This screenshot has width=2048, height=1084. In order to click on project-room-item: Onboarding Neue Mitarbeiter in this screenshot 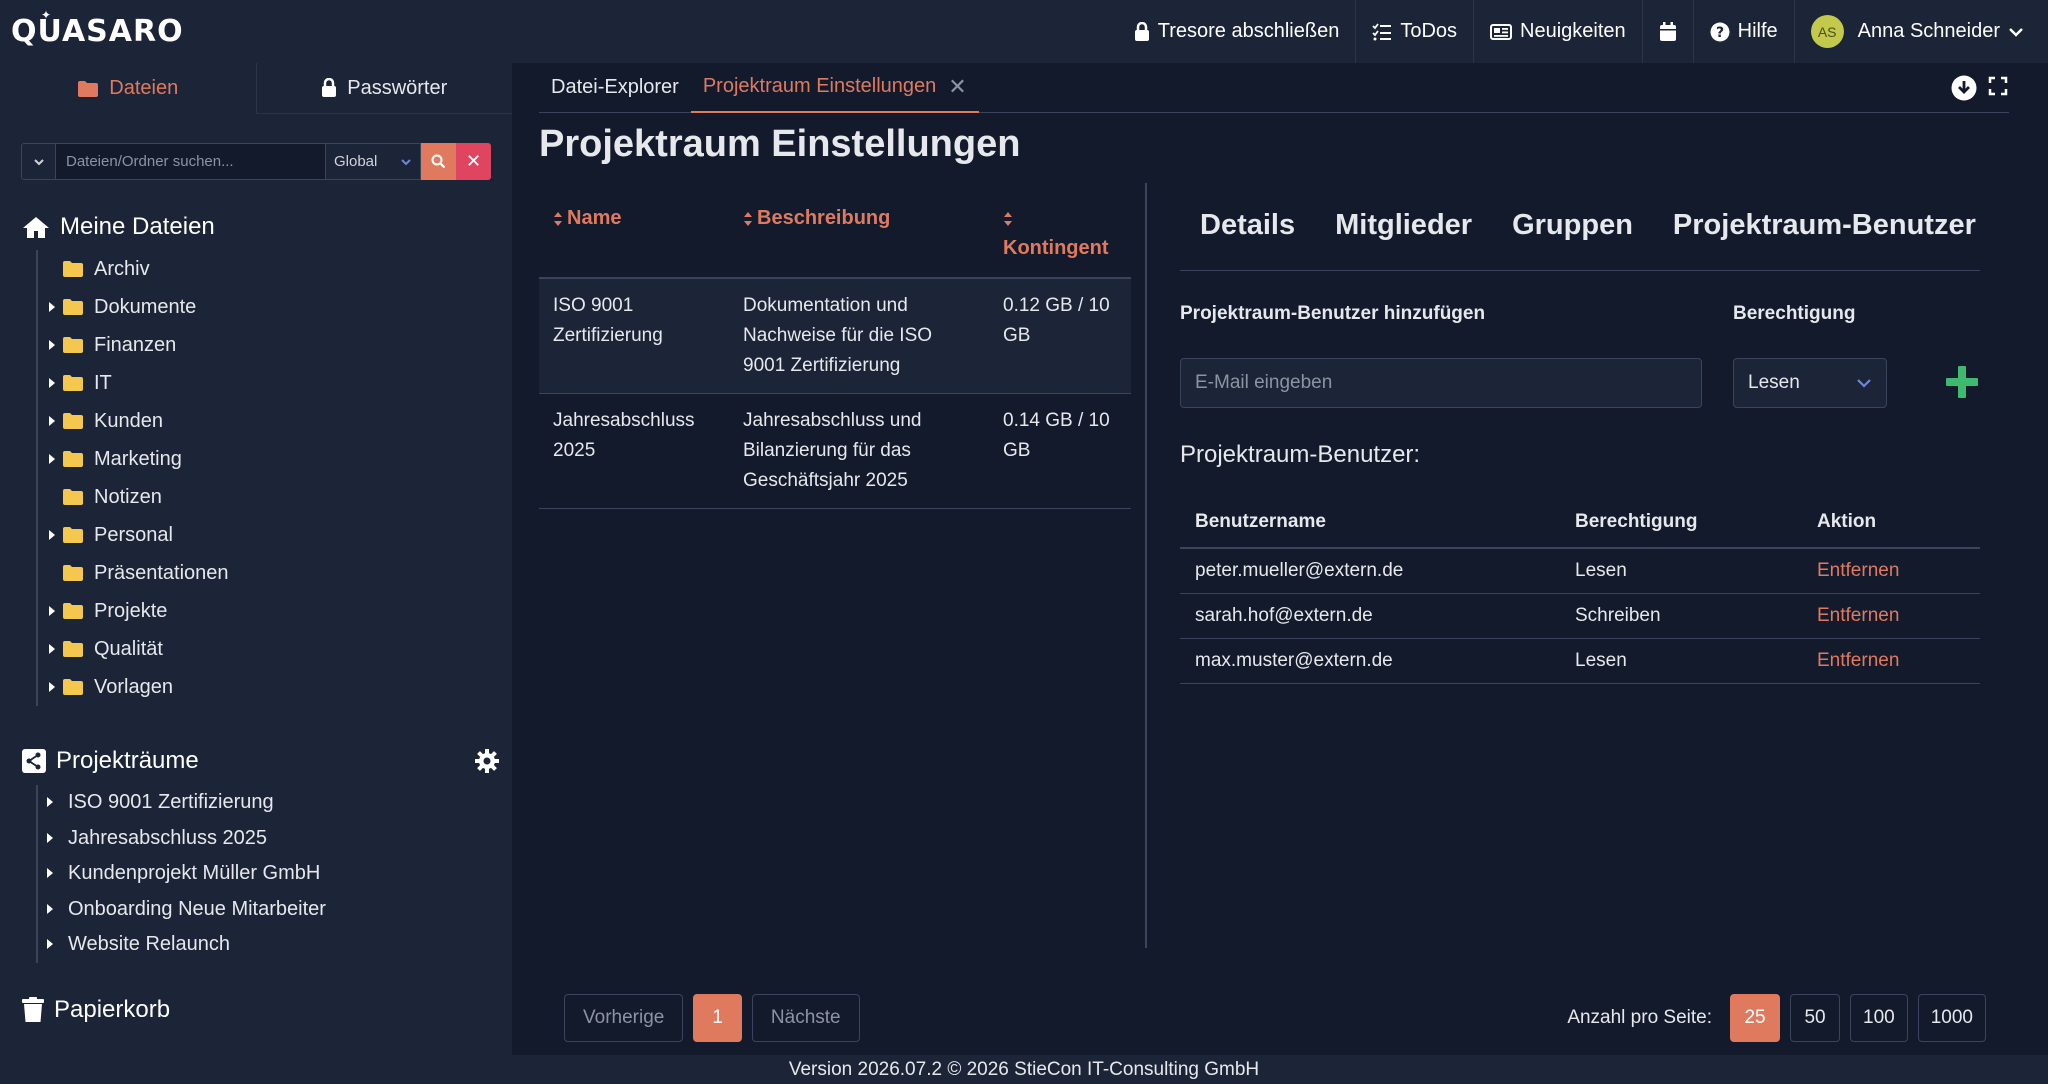, I will do `click(182, 910)`.